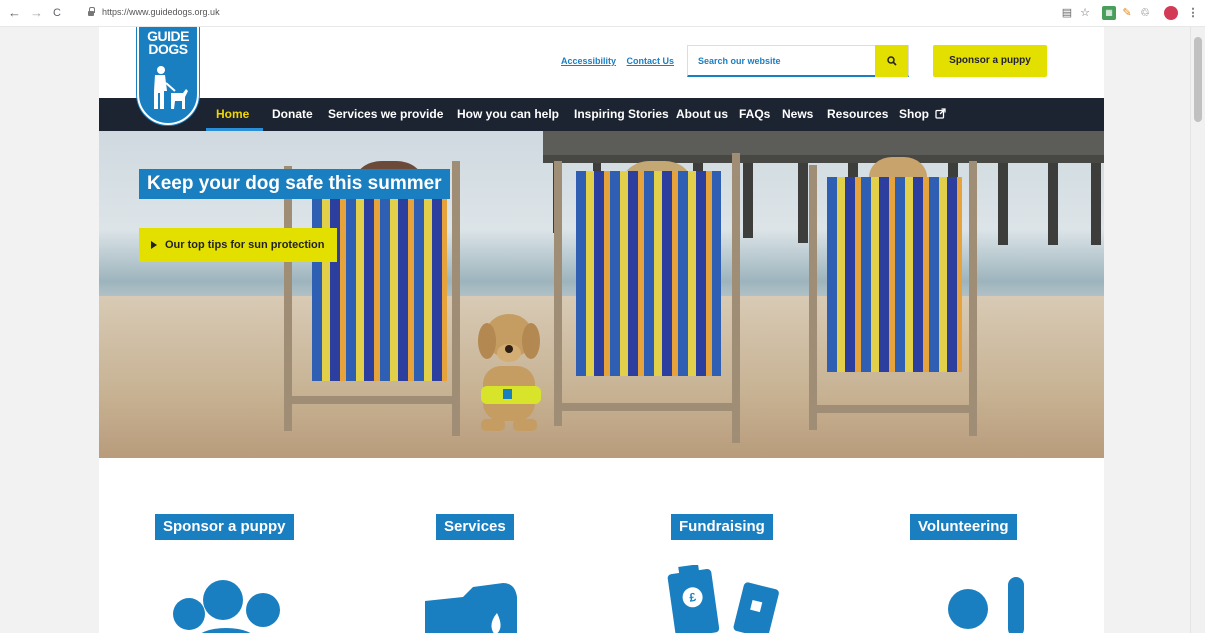 The width and height of the screenshot is (1205, 633). I want to click on chair-fabric-left, so click(379, 288).